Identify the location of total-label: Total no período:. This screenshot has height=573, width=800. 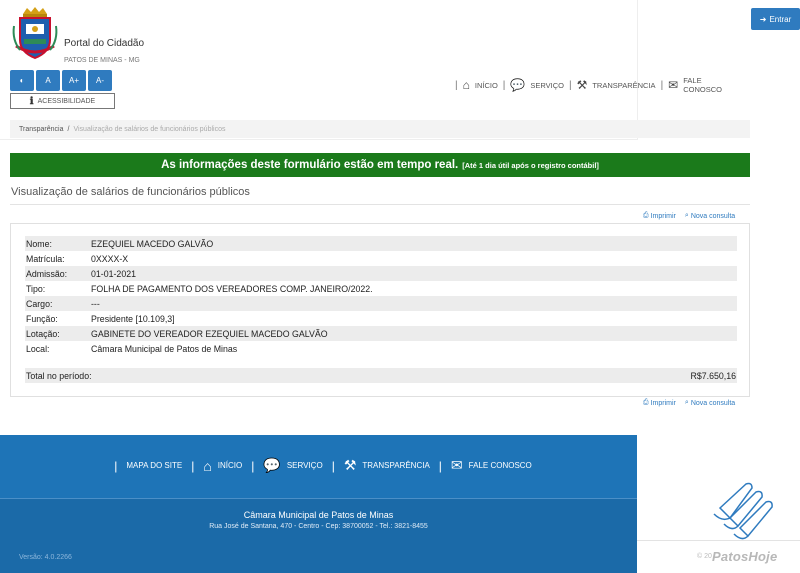
(59, 375).